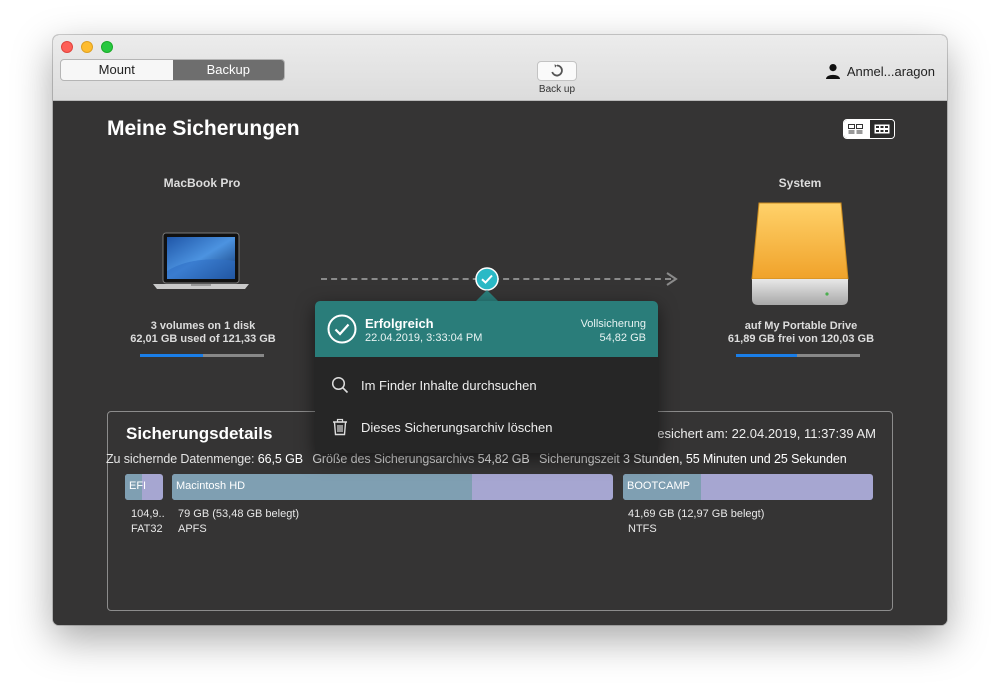  Describe the element at coordinates (340, 427) in the screenshot. I see `trash-icon` at that location.